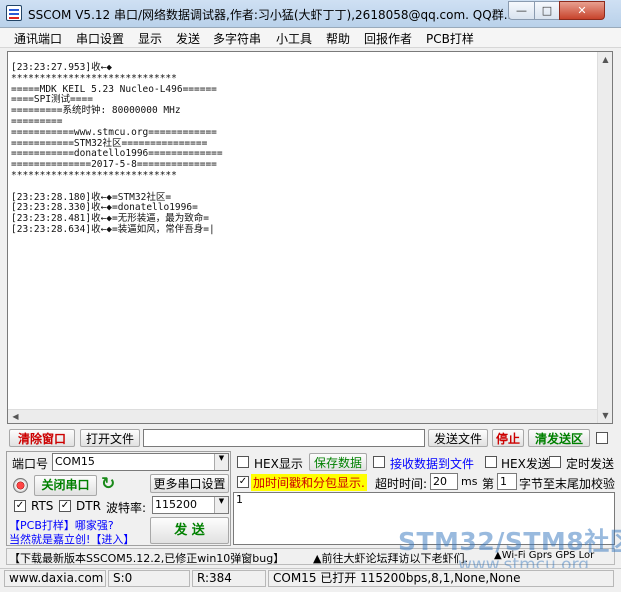  I want to click on recv-to-file-label: 接收数据到文件, so click(432, 464).